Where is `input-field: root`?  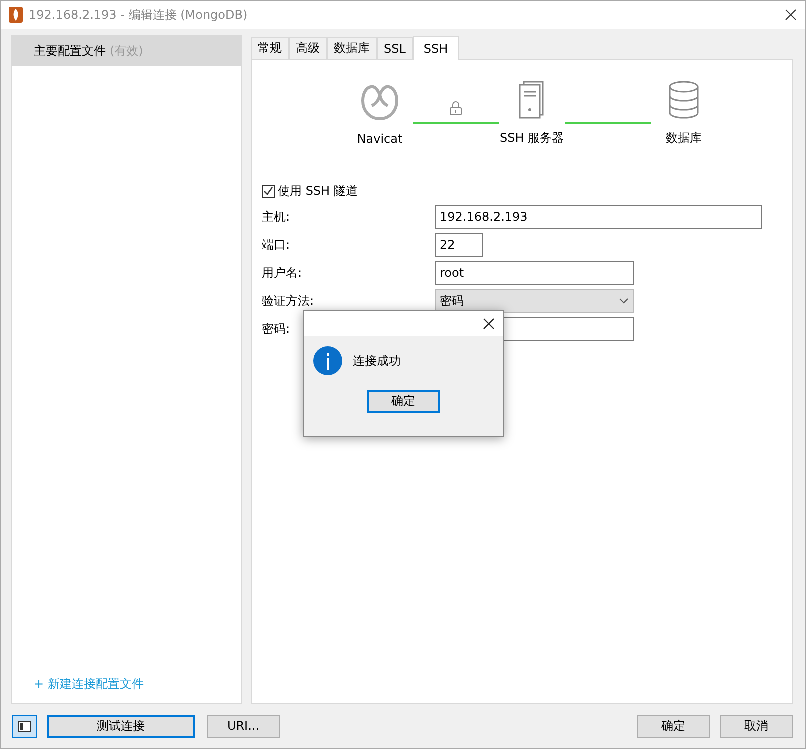
input-field: root is located at coordinates (534, 273).